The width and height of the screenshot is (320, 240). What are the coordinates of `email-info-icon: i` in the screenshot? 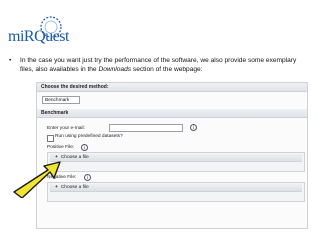 It's located at (193, 127).